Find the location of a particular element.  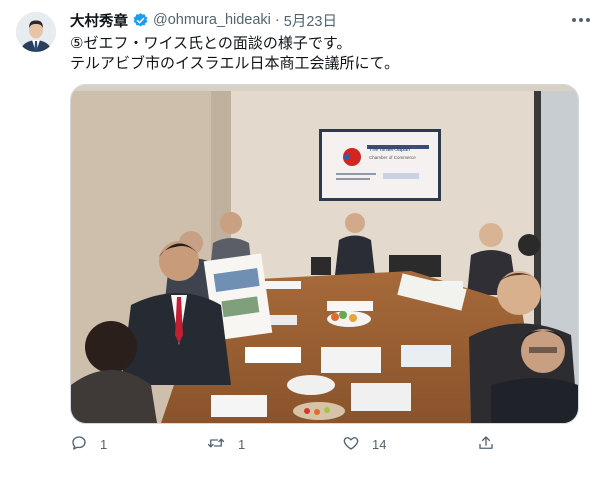

user-handle: @ohmura_hideaki is located at coordinates (212, 20).